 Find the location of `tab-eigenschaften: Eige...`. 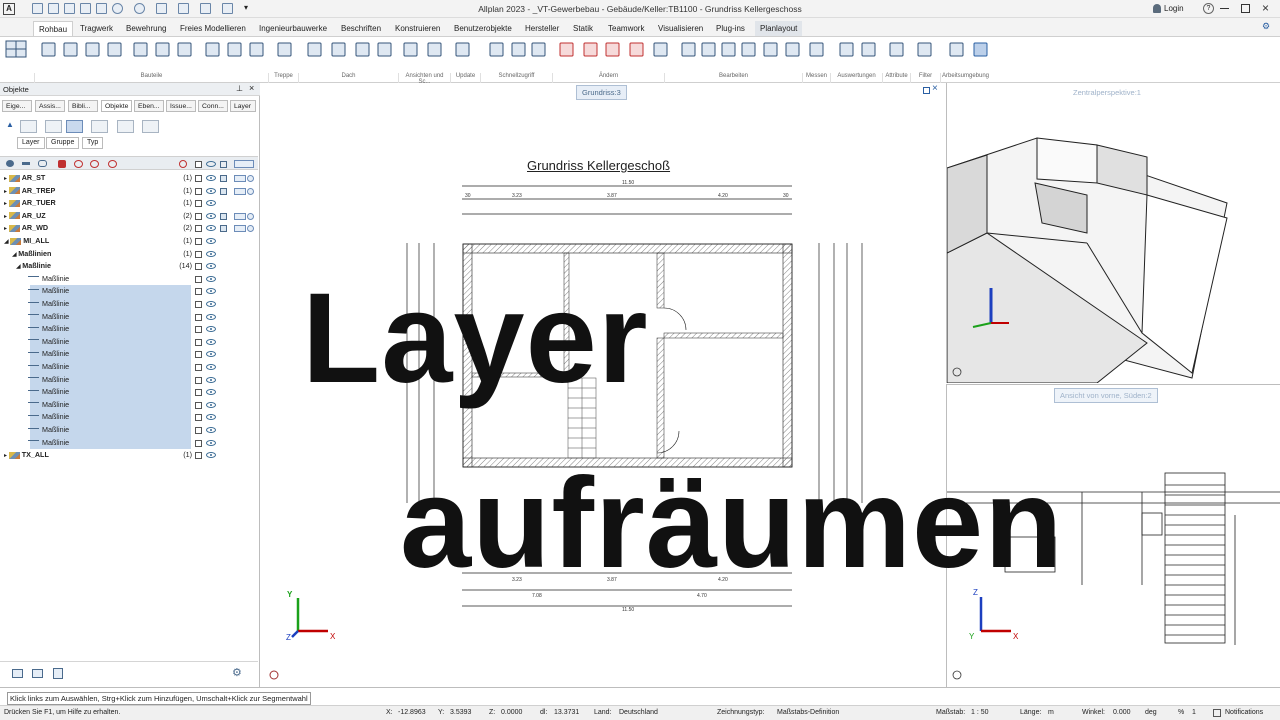

tab-eigenschaften: Eige... is located at coordinates (17, 106).